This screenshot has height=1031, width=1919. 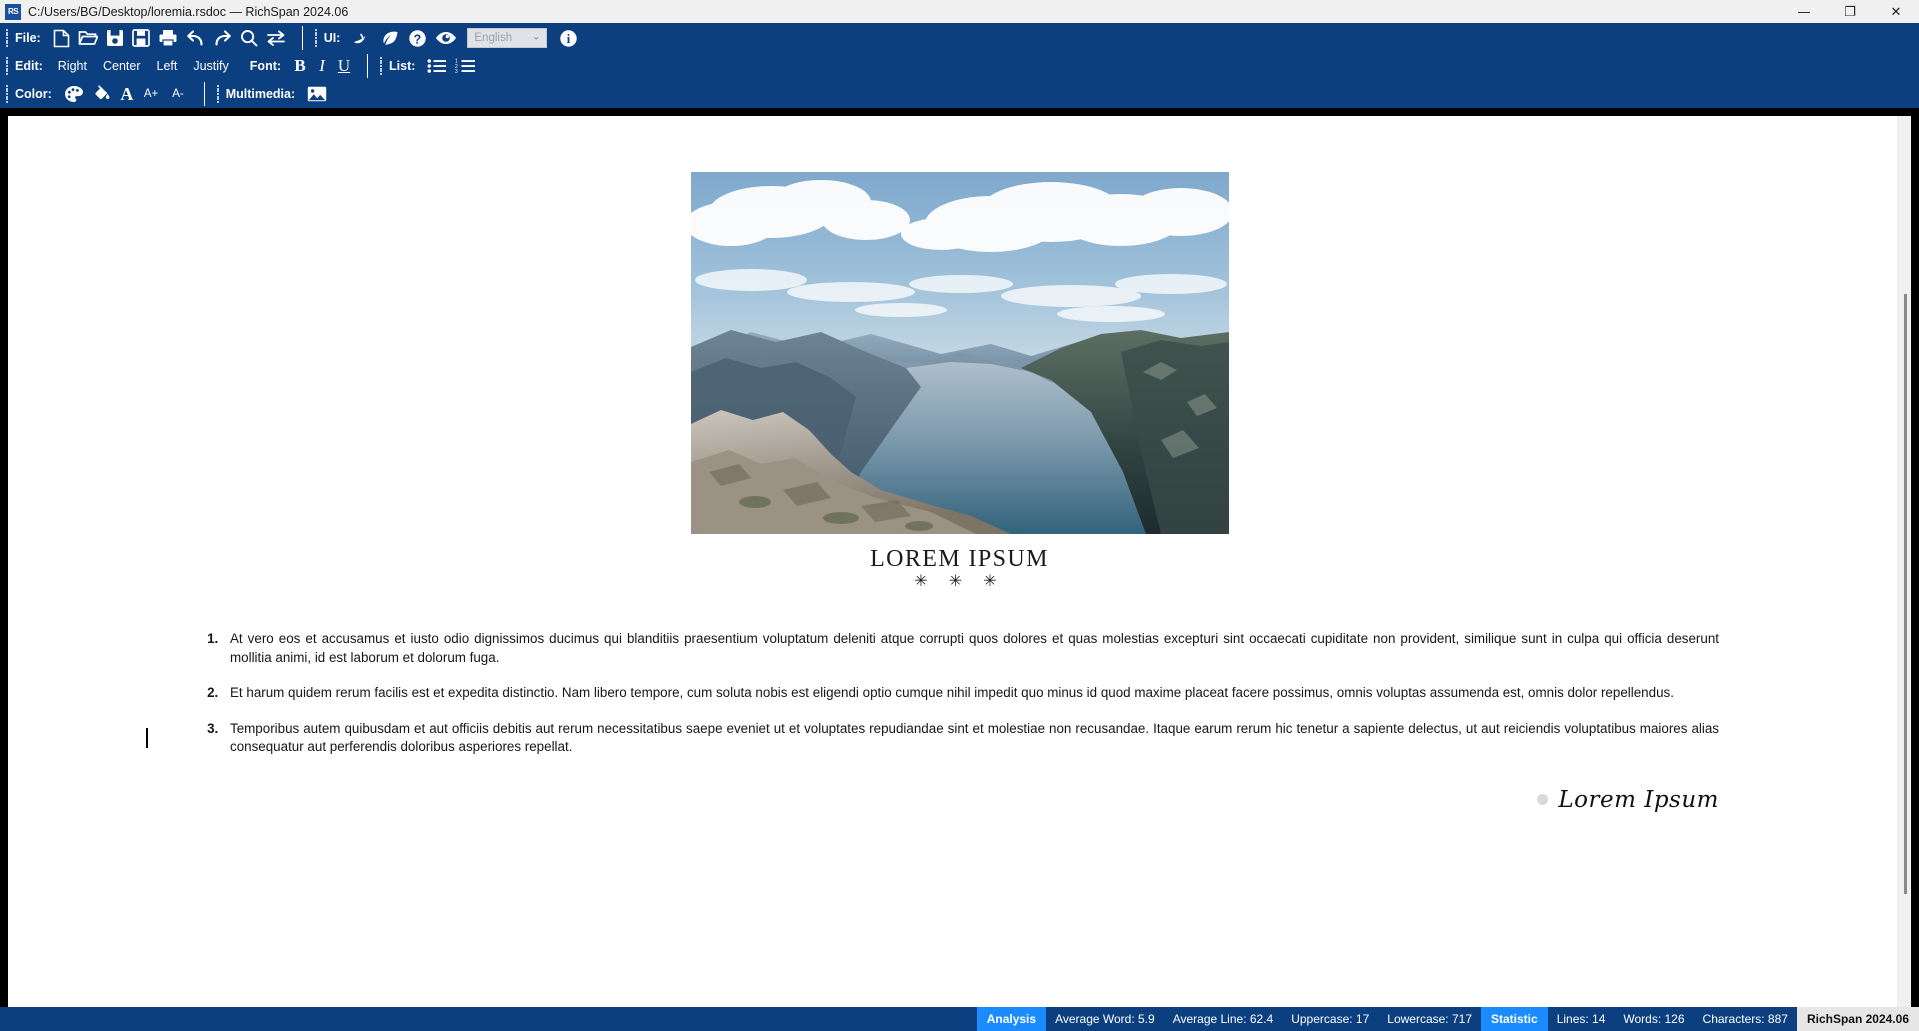 I want to click on language-select: English ⌄, so click(x=507, y=38).